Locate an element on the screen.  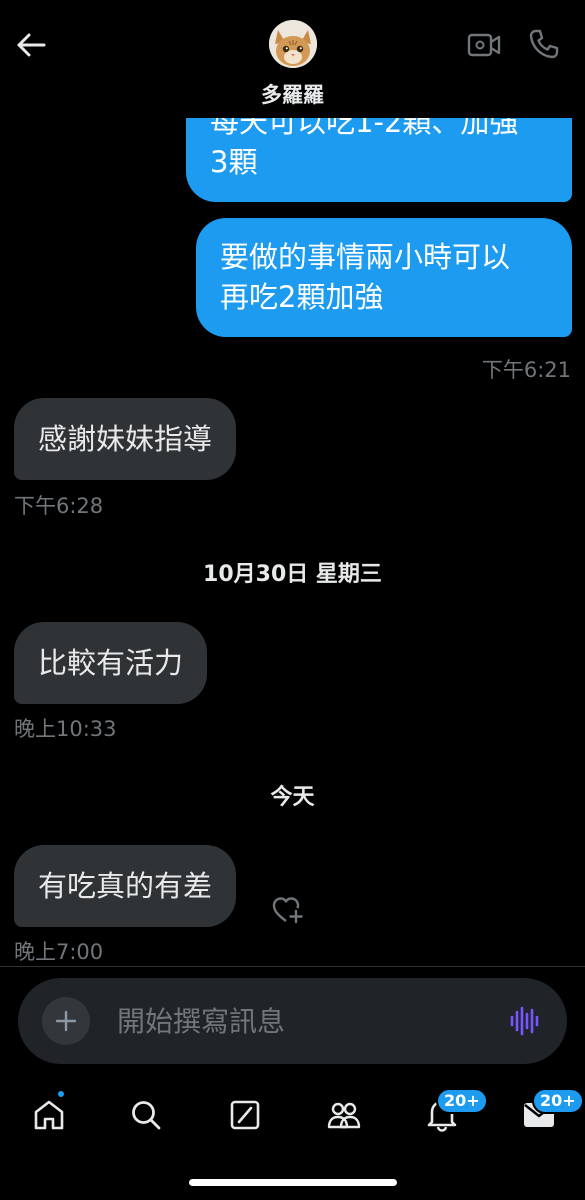
message-timestamp: 下午6:21 is located at coordinates (526, 370).